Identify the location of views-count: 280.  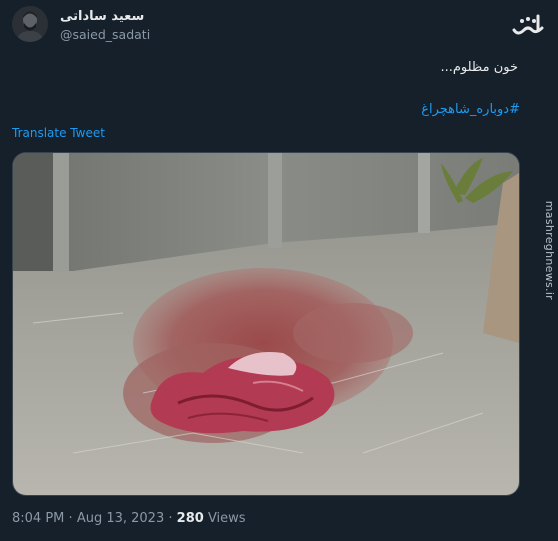
(190, 518).